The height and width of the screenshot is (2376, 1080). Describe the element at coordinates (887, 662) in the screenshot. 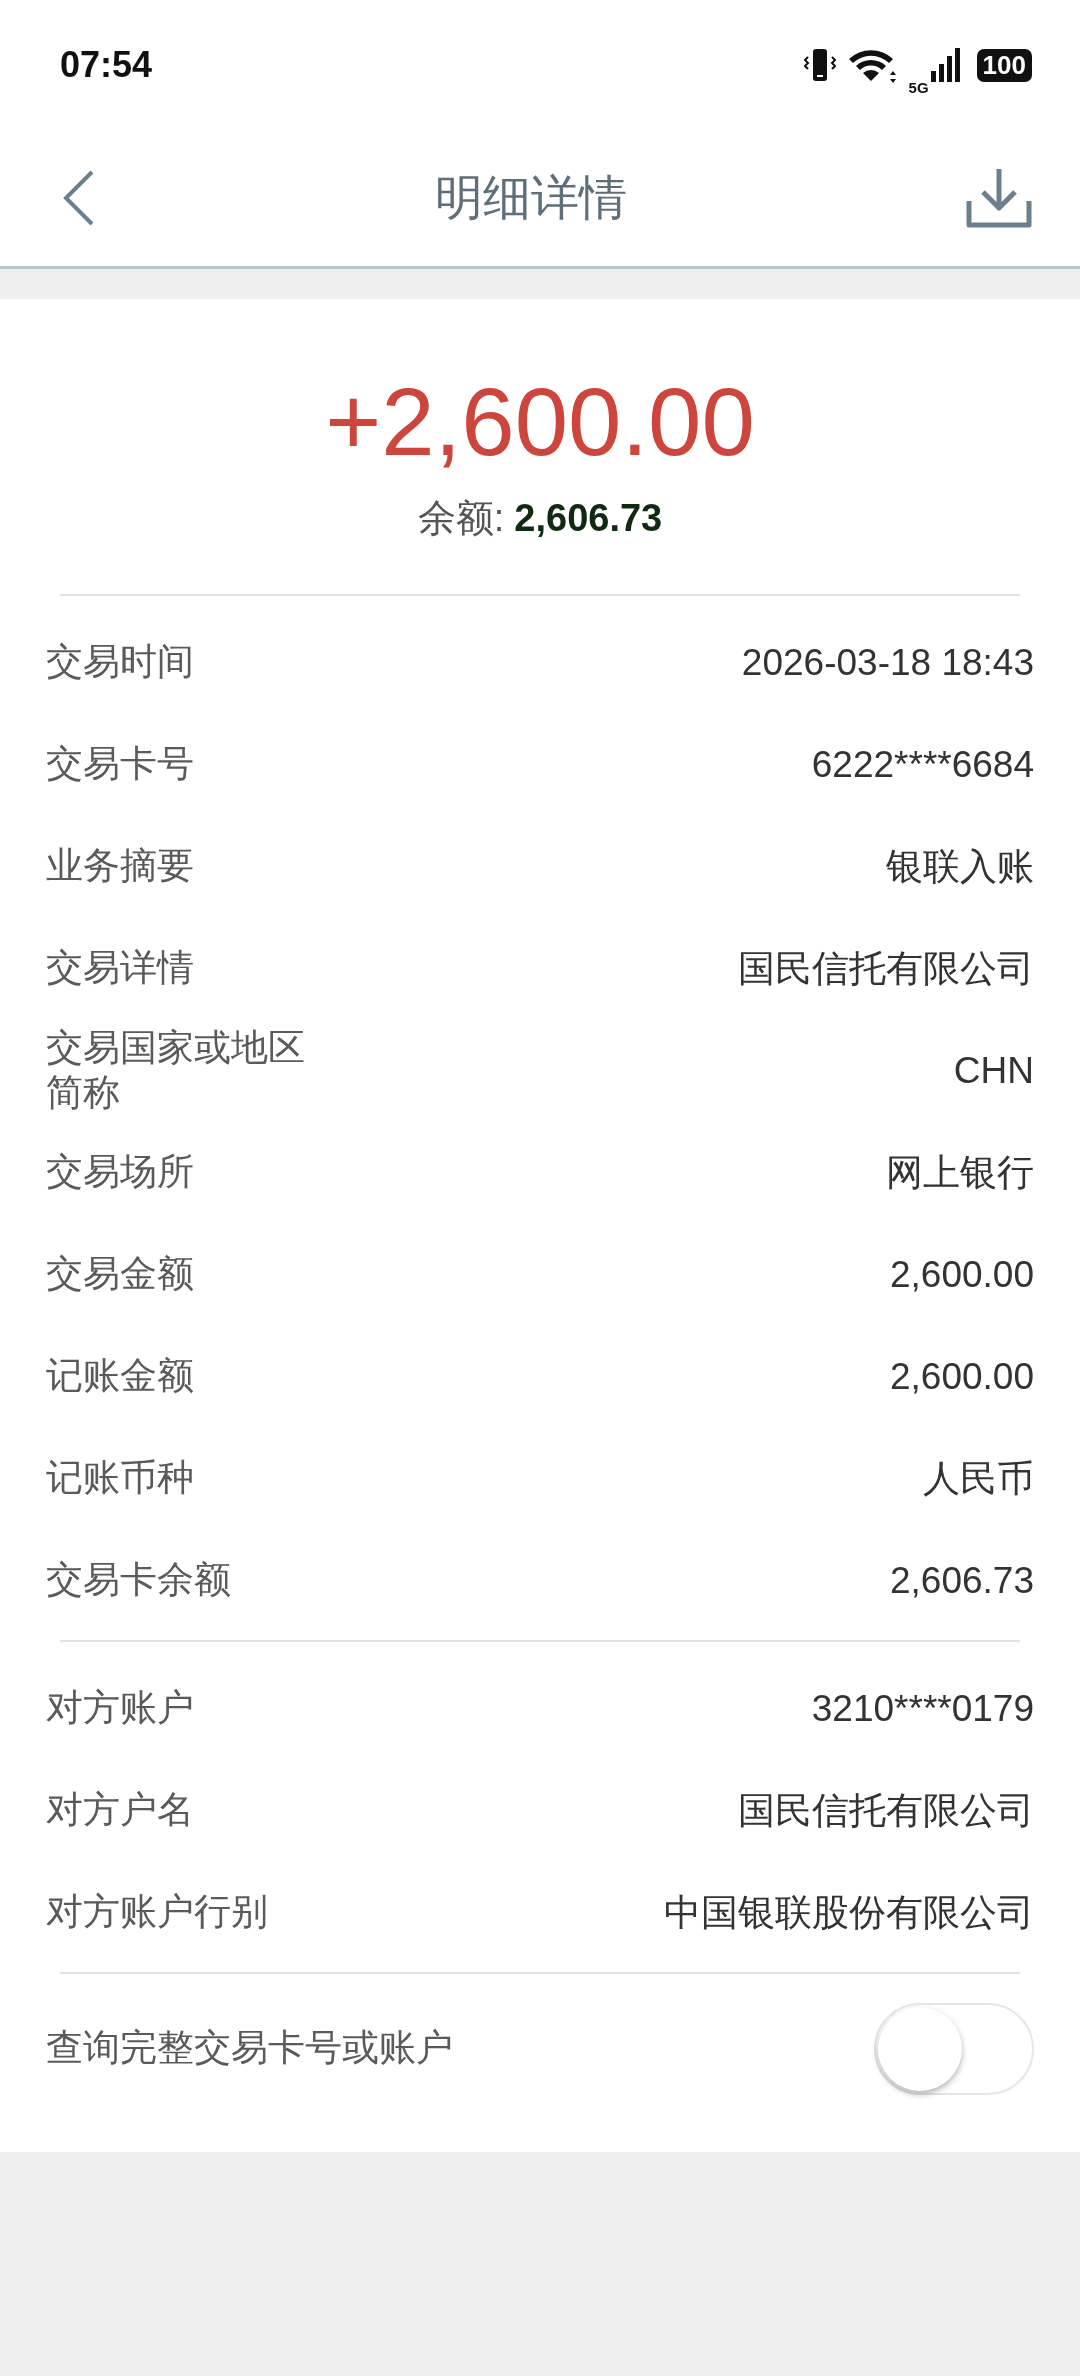

I see `detail-value: 2026-03-18 18:43` at that location.